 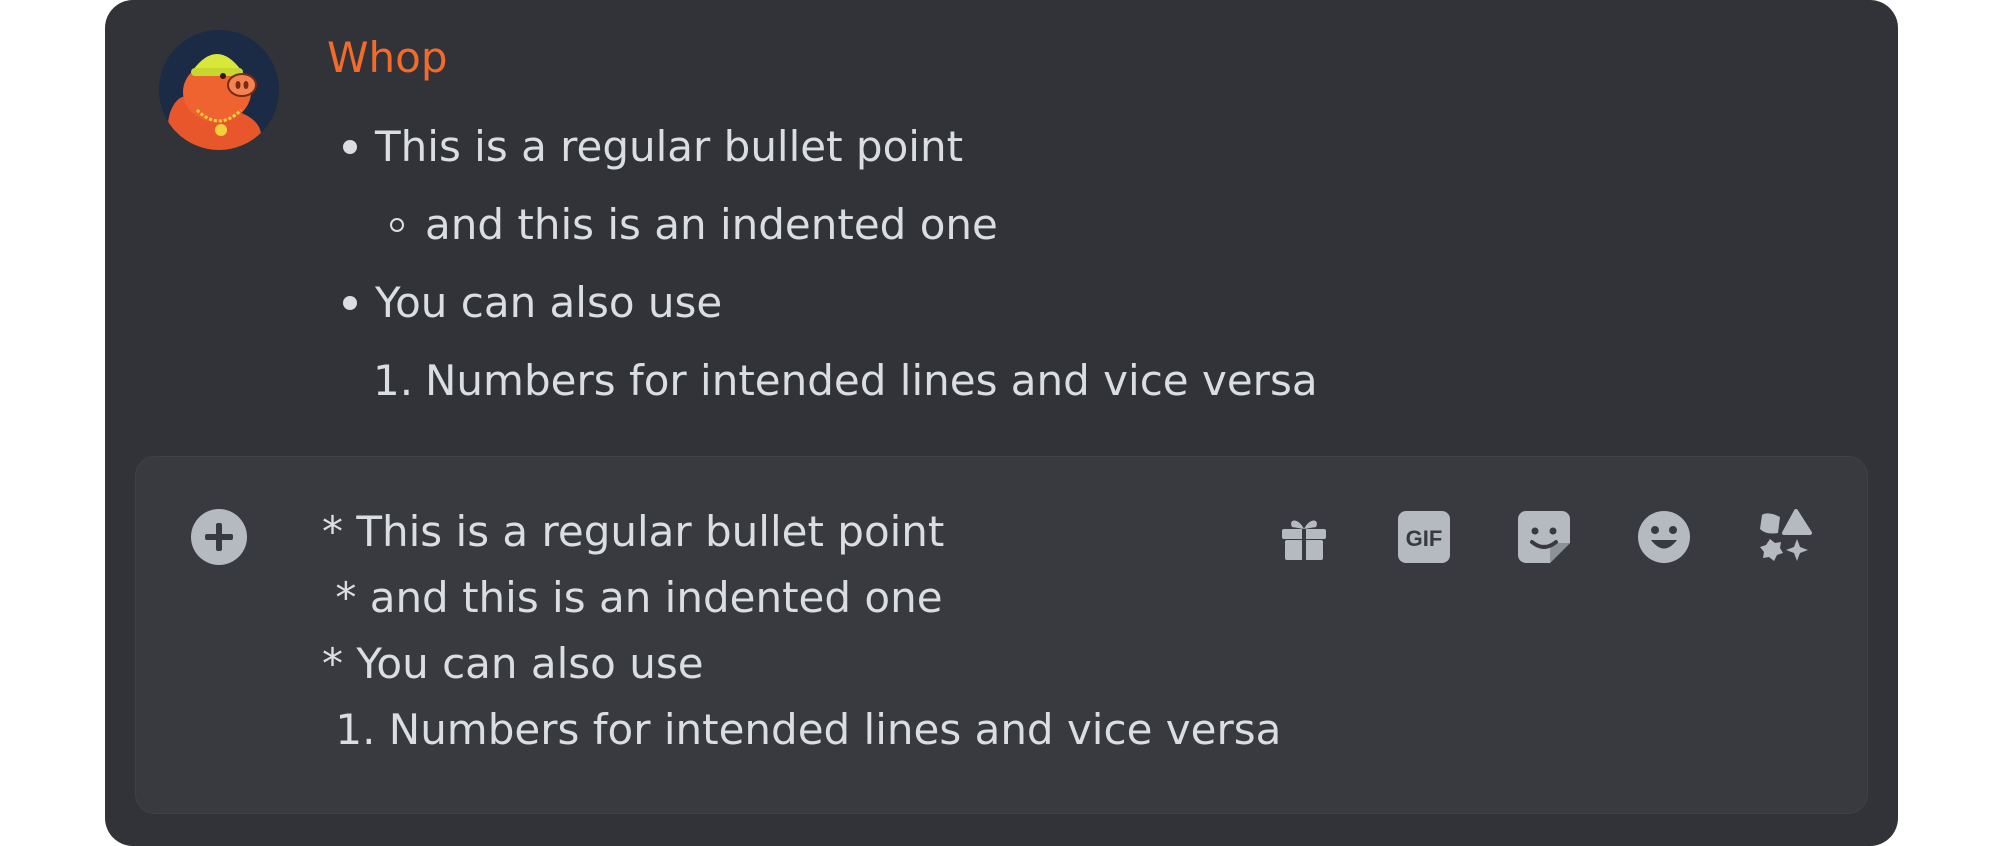 What do you see at coordinates (711, 224) in the screenshot?
I see `list-item-text: and this is an indented one` at bounding box center [711, 224].